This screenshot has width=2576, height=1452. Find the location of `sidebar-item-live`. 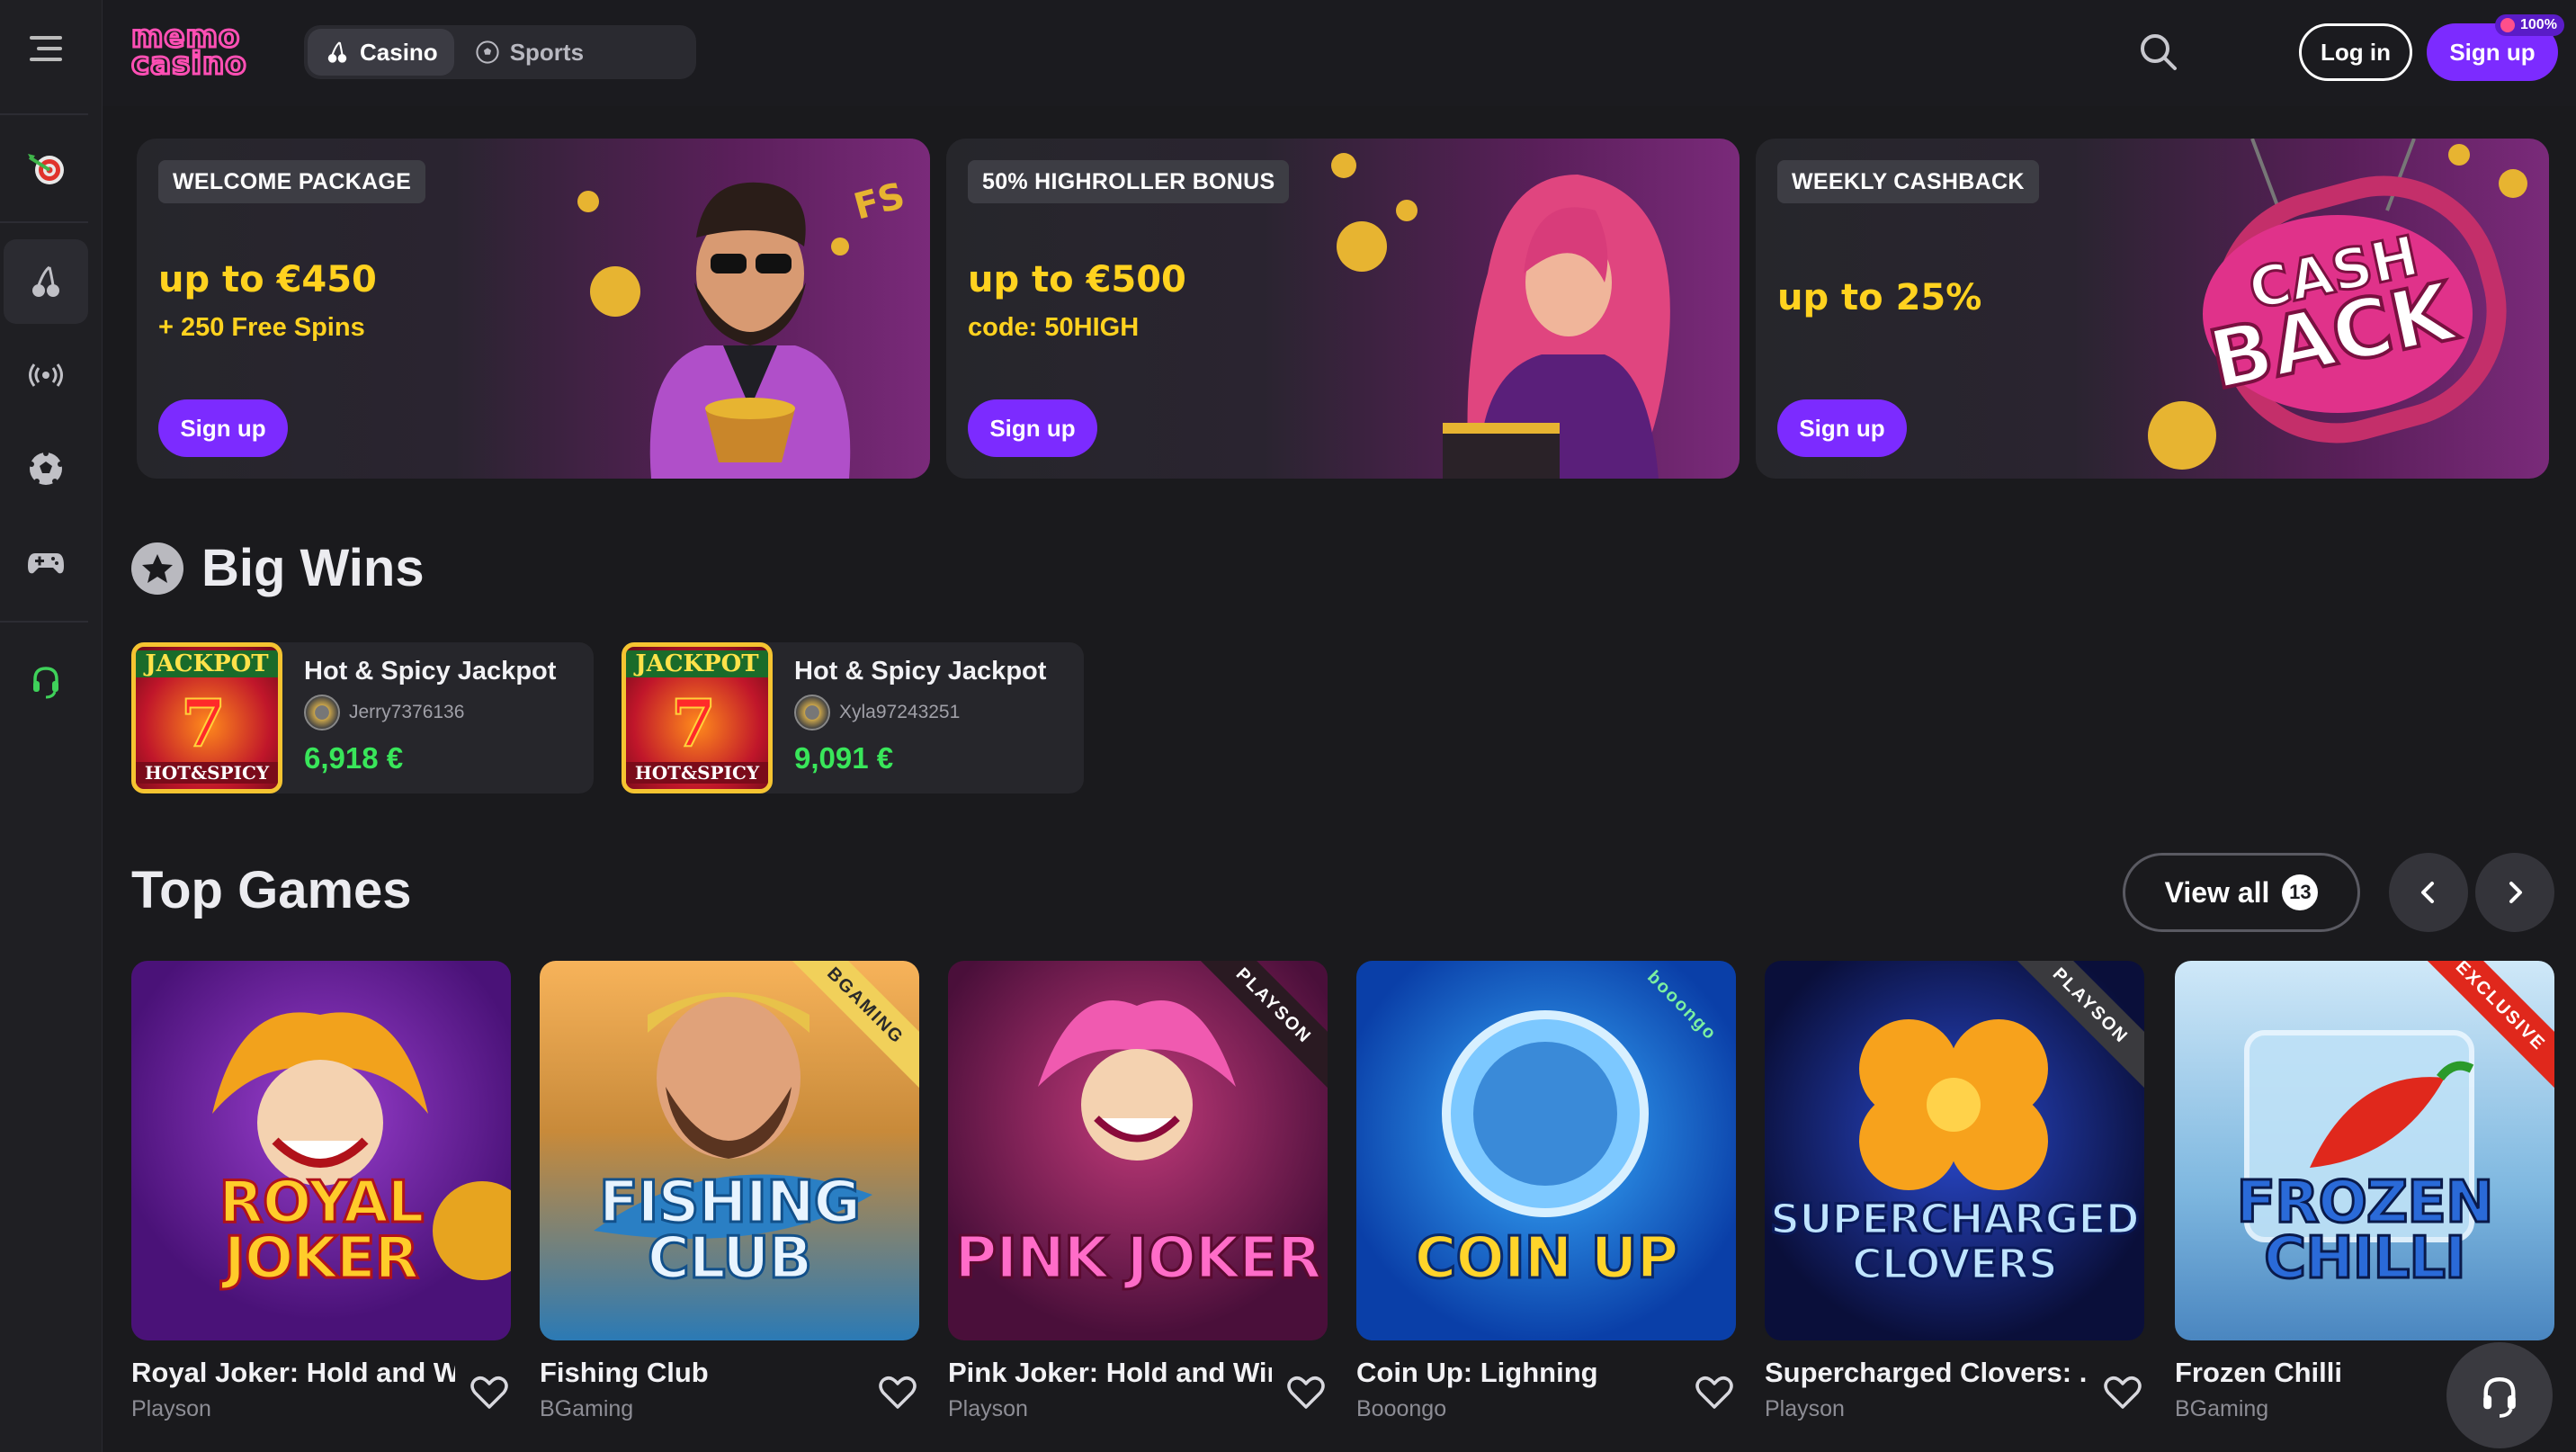

sidebar-item-live is located at coordinates (46, 375).